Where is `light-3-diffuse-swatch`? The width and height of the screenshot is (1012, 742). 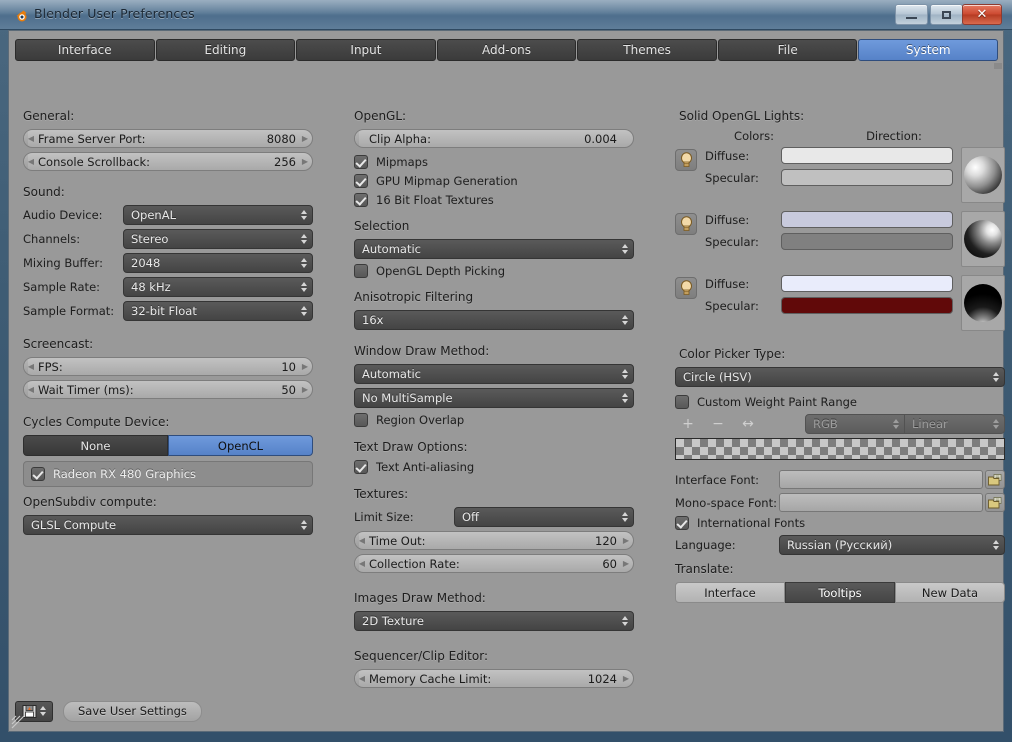 light-3-diffuse-swatch is located at coordinates (867, 283).